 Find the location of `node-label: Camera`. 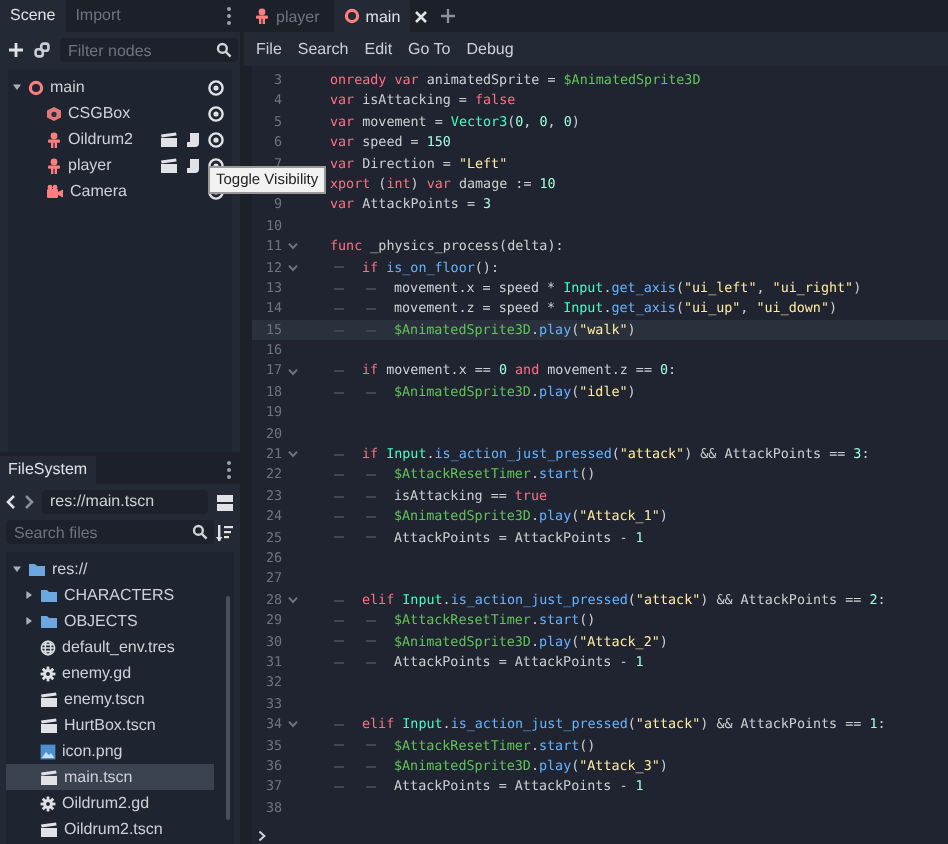

node-label: Camera is located at coordinates (98, 191).